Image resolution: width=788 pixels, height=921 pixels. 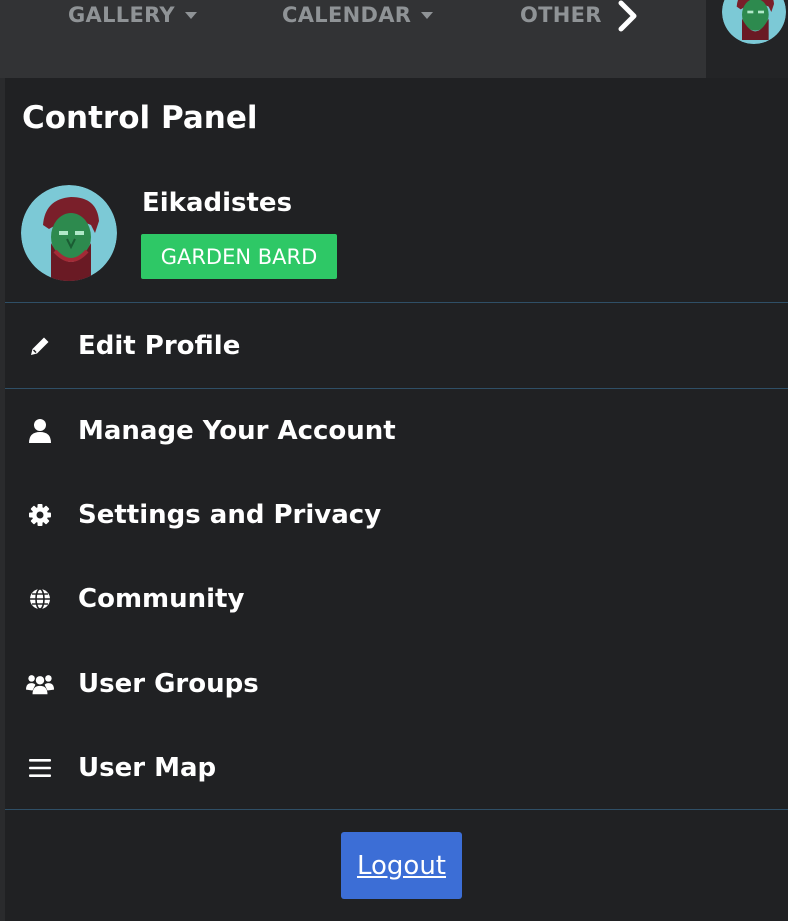 What do you see at coordinates (401, 865) in the screenshot?
I see `logout-button: Logout` at bounding box center [401, 865].